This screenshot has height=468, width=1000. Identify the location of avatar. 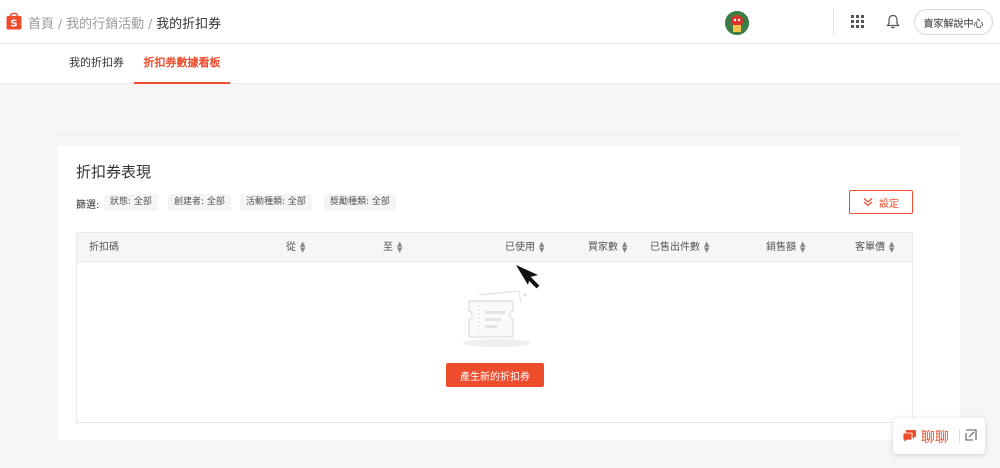
(737, 23).